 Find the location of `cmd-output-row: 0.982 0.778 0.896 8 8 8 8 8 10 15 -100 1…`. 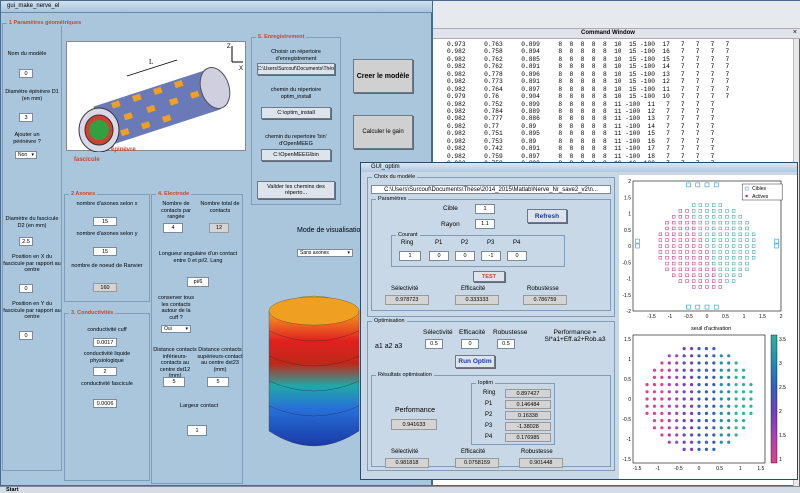

cmd-output-row: 0.982 0.778 0.896 8 8 8 8 8 10 15 -100 1… is located at coordinates (588, 74).